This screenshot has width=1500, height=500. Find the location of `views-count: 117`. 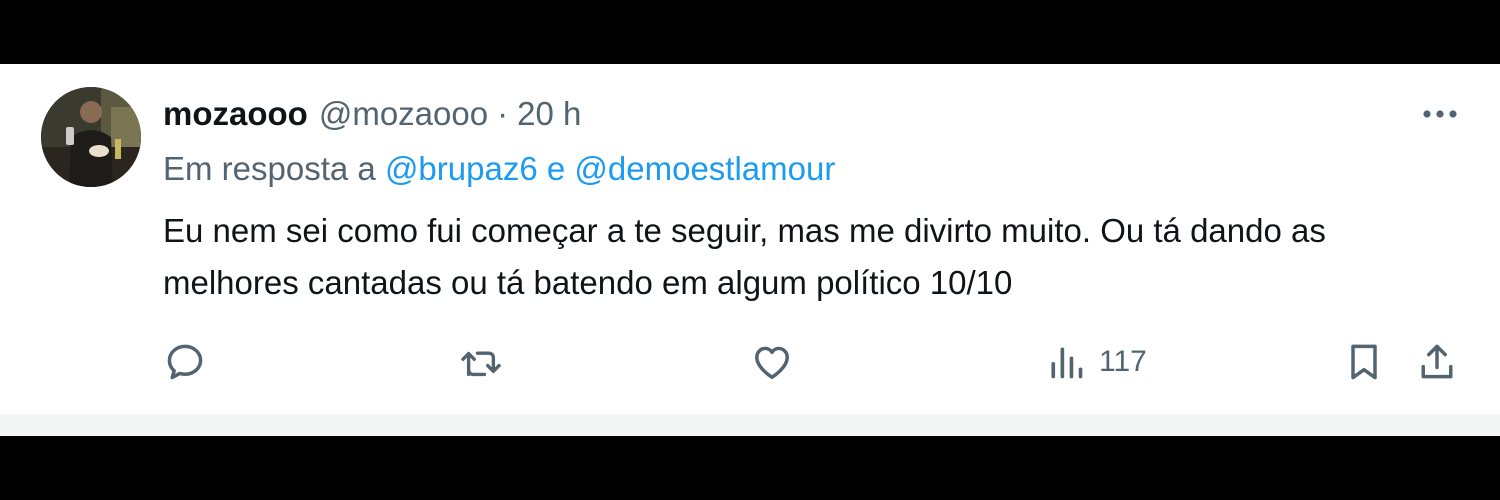

views-count: 117 is located at coordinates (1123, 361).